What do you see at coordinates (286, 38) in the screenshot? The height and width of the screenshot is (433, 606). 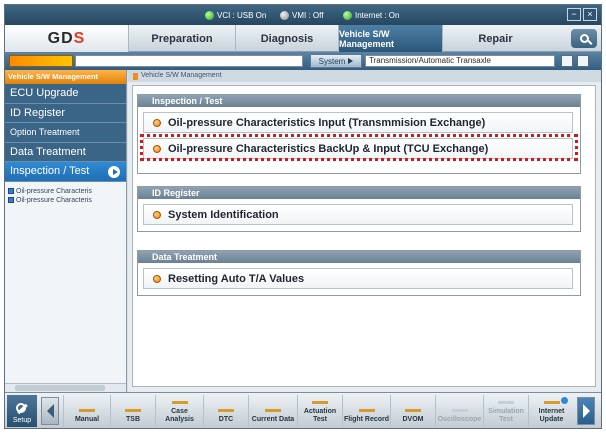 I see `tab-diagnosis: Diagnosis` at bounding box center [286, 38].